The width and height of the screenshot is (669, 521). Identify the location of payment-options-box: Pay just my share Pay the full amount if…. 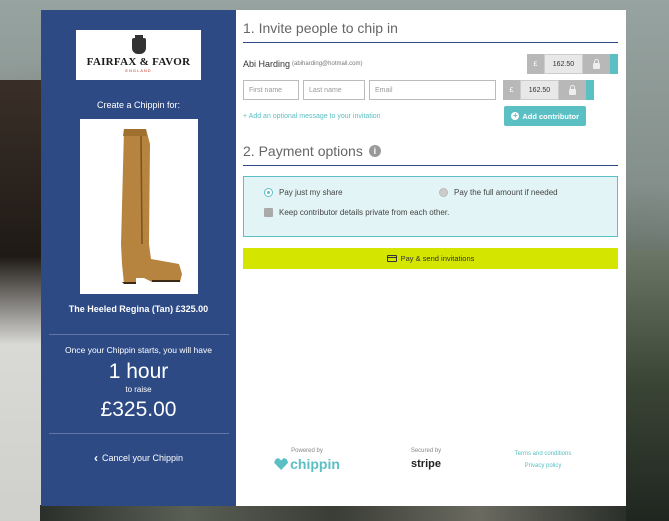
(430, 206).